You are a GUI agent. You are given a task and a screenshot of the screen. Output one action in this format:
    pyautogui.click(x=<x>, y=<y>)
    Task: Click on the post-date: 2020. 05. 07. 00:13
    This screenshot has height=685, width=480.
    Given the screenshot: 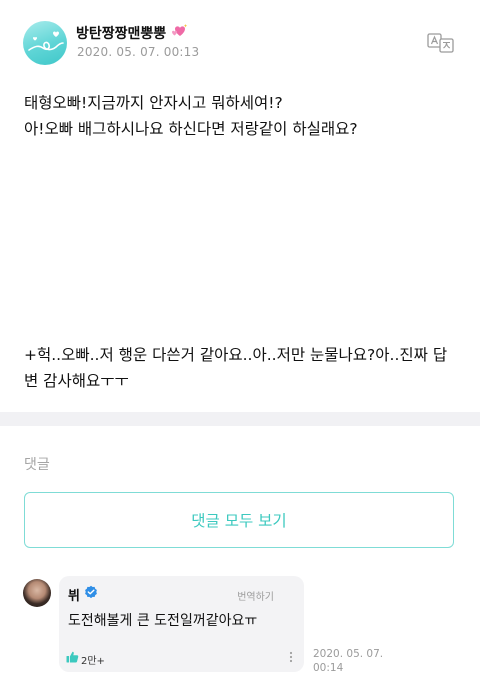 What is the action you would take?
    pyautogui.click(x=138, y=52)
    